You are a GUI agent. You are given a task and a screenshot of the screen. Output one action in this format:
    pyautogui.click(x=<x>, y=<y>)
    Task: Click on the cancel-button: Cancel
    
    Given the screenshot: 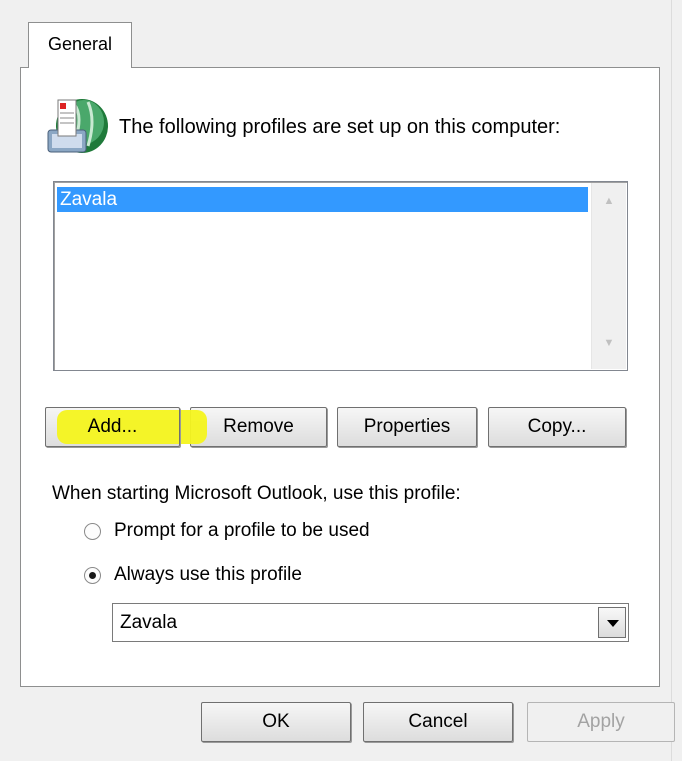 What is the action you would take?
    pyautogui.click(x=438, y=722)
    